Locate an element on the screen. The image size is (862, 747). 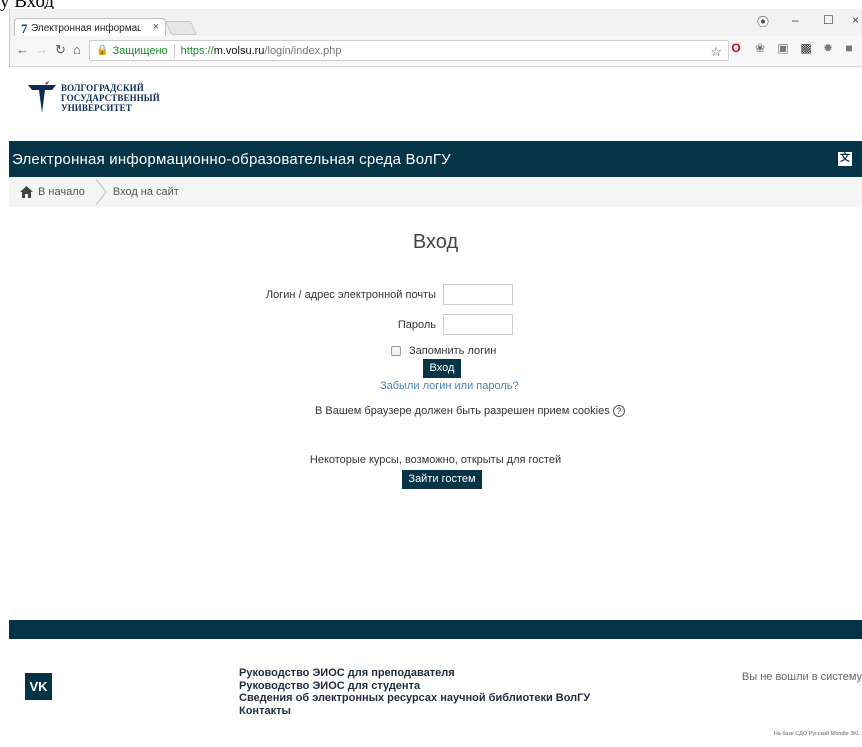
breadcrumb: В начало Вход на сайт is located at coordinates (435, 192).